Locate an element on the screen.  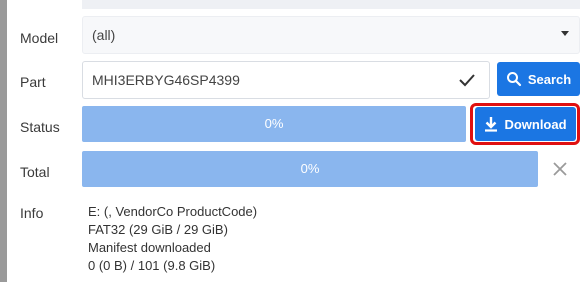
info-label: Info is located at coordinates (32, 213).